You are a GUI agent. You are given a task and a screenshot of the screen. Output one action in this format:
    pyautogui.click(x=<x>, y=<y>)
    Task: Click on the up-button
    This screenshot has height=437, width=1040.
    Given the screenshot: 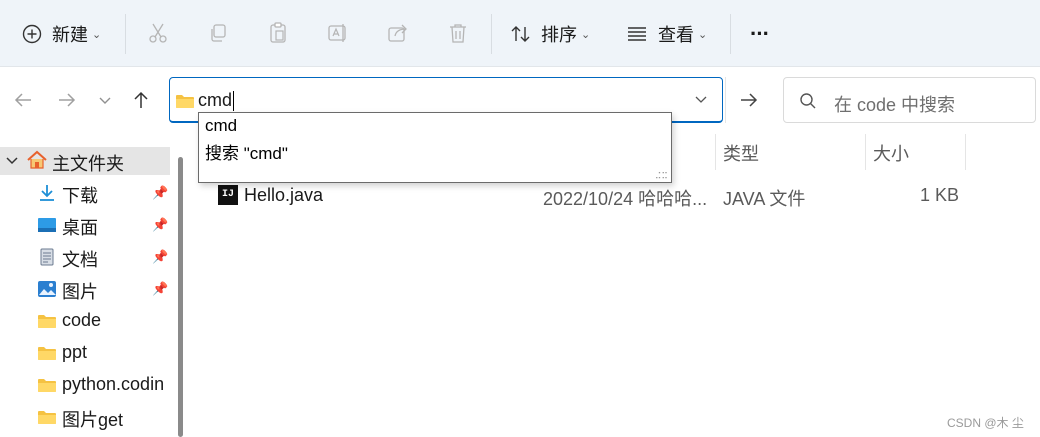 What is the action you would take?
    pyautogui.click(x=141, y=100)
    